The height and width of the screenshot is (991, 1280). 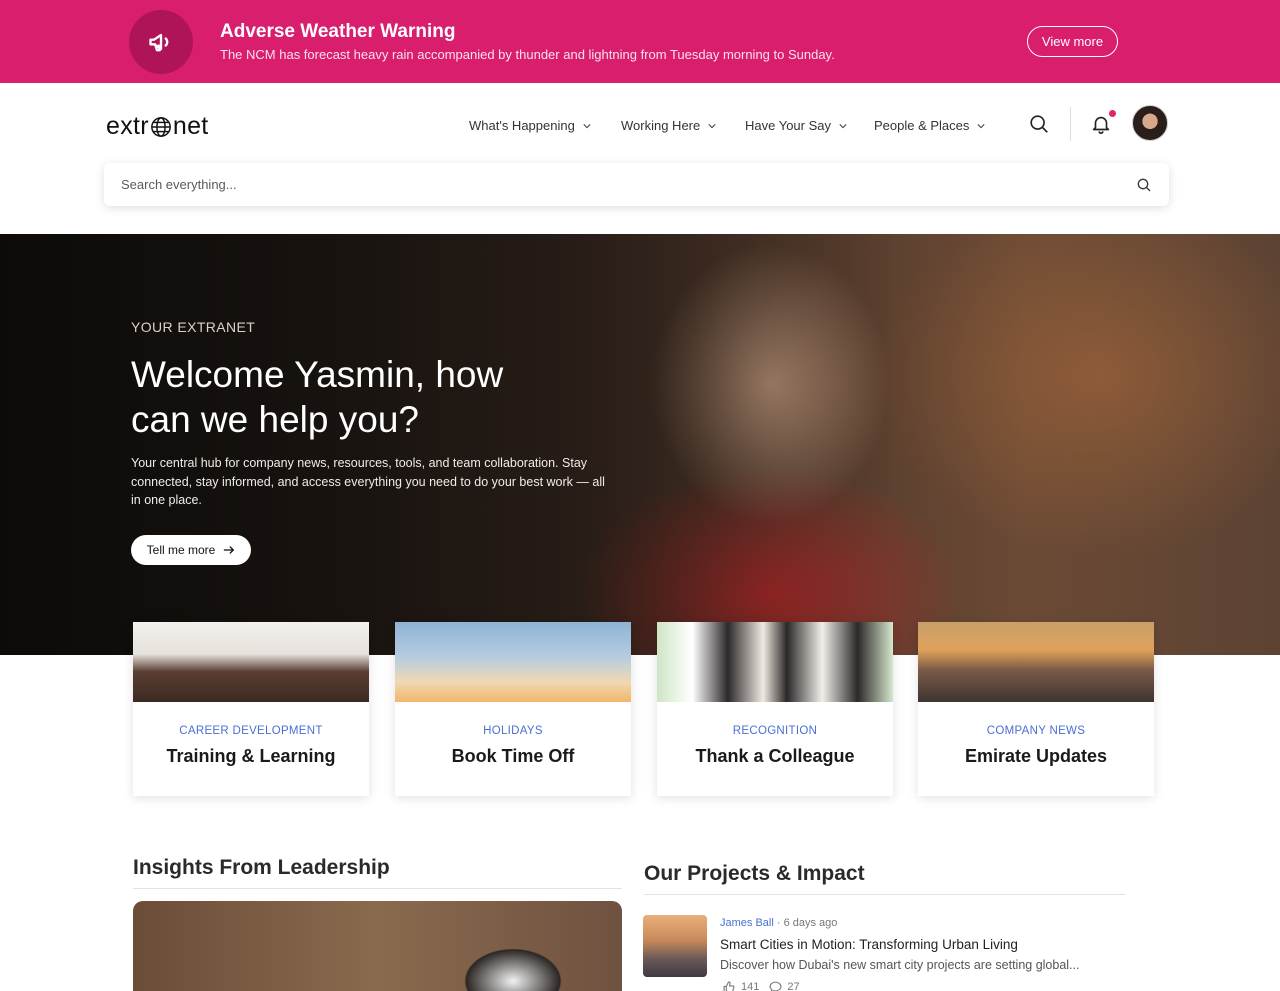 I want to click on project-time: 6 days ago, so click(x=810, y=923).